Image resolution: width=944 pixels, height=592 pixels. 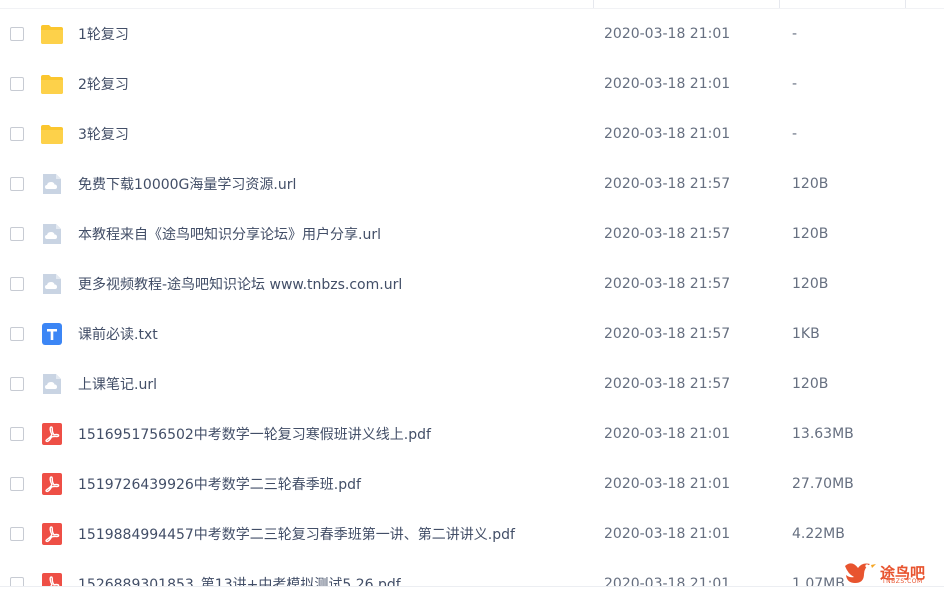 What do you see at coordinates (806, 334) in the screenshot?
I see `file-size: 1KB` at bounding box center [806, 334].